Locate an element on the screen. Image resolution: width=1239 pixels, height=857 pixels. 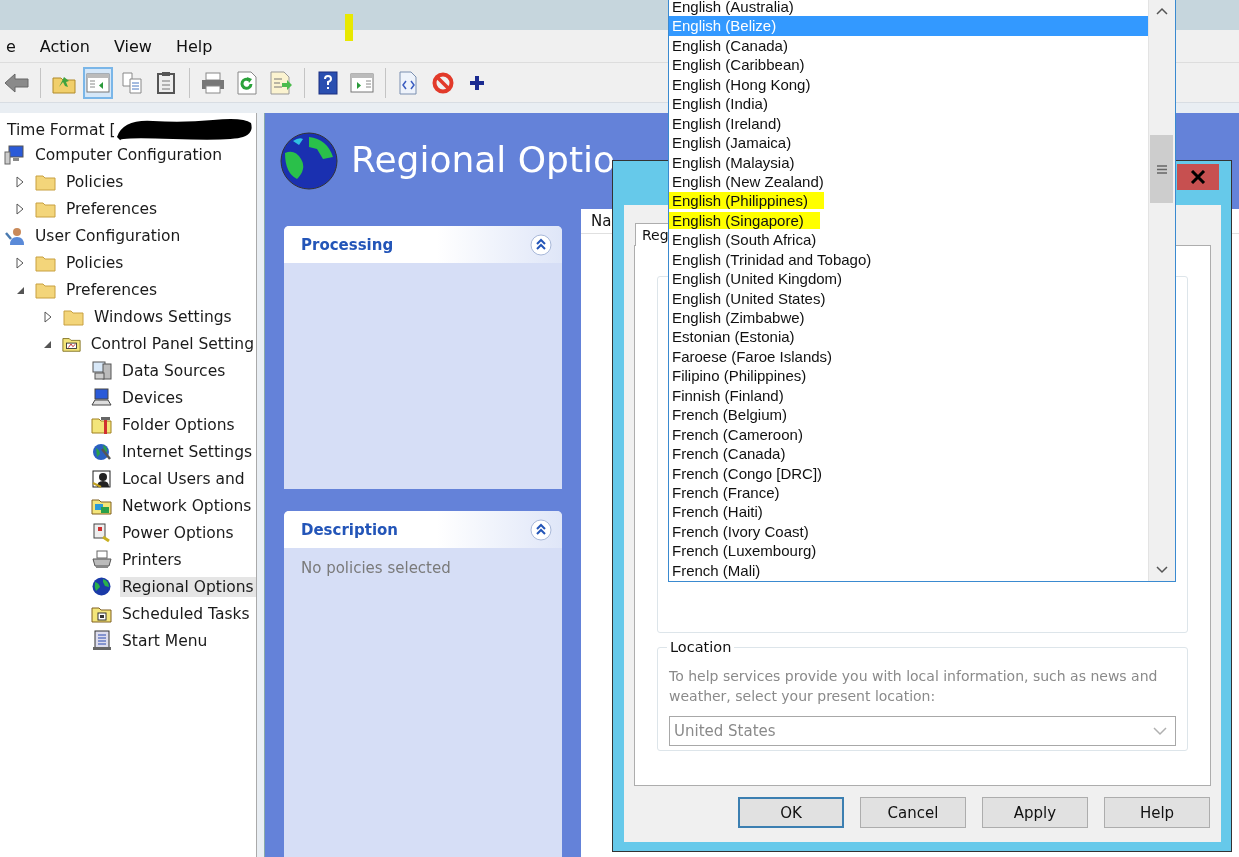
document-icon is located at coordinates (409, 82).